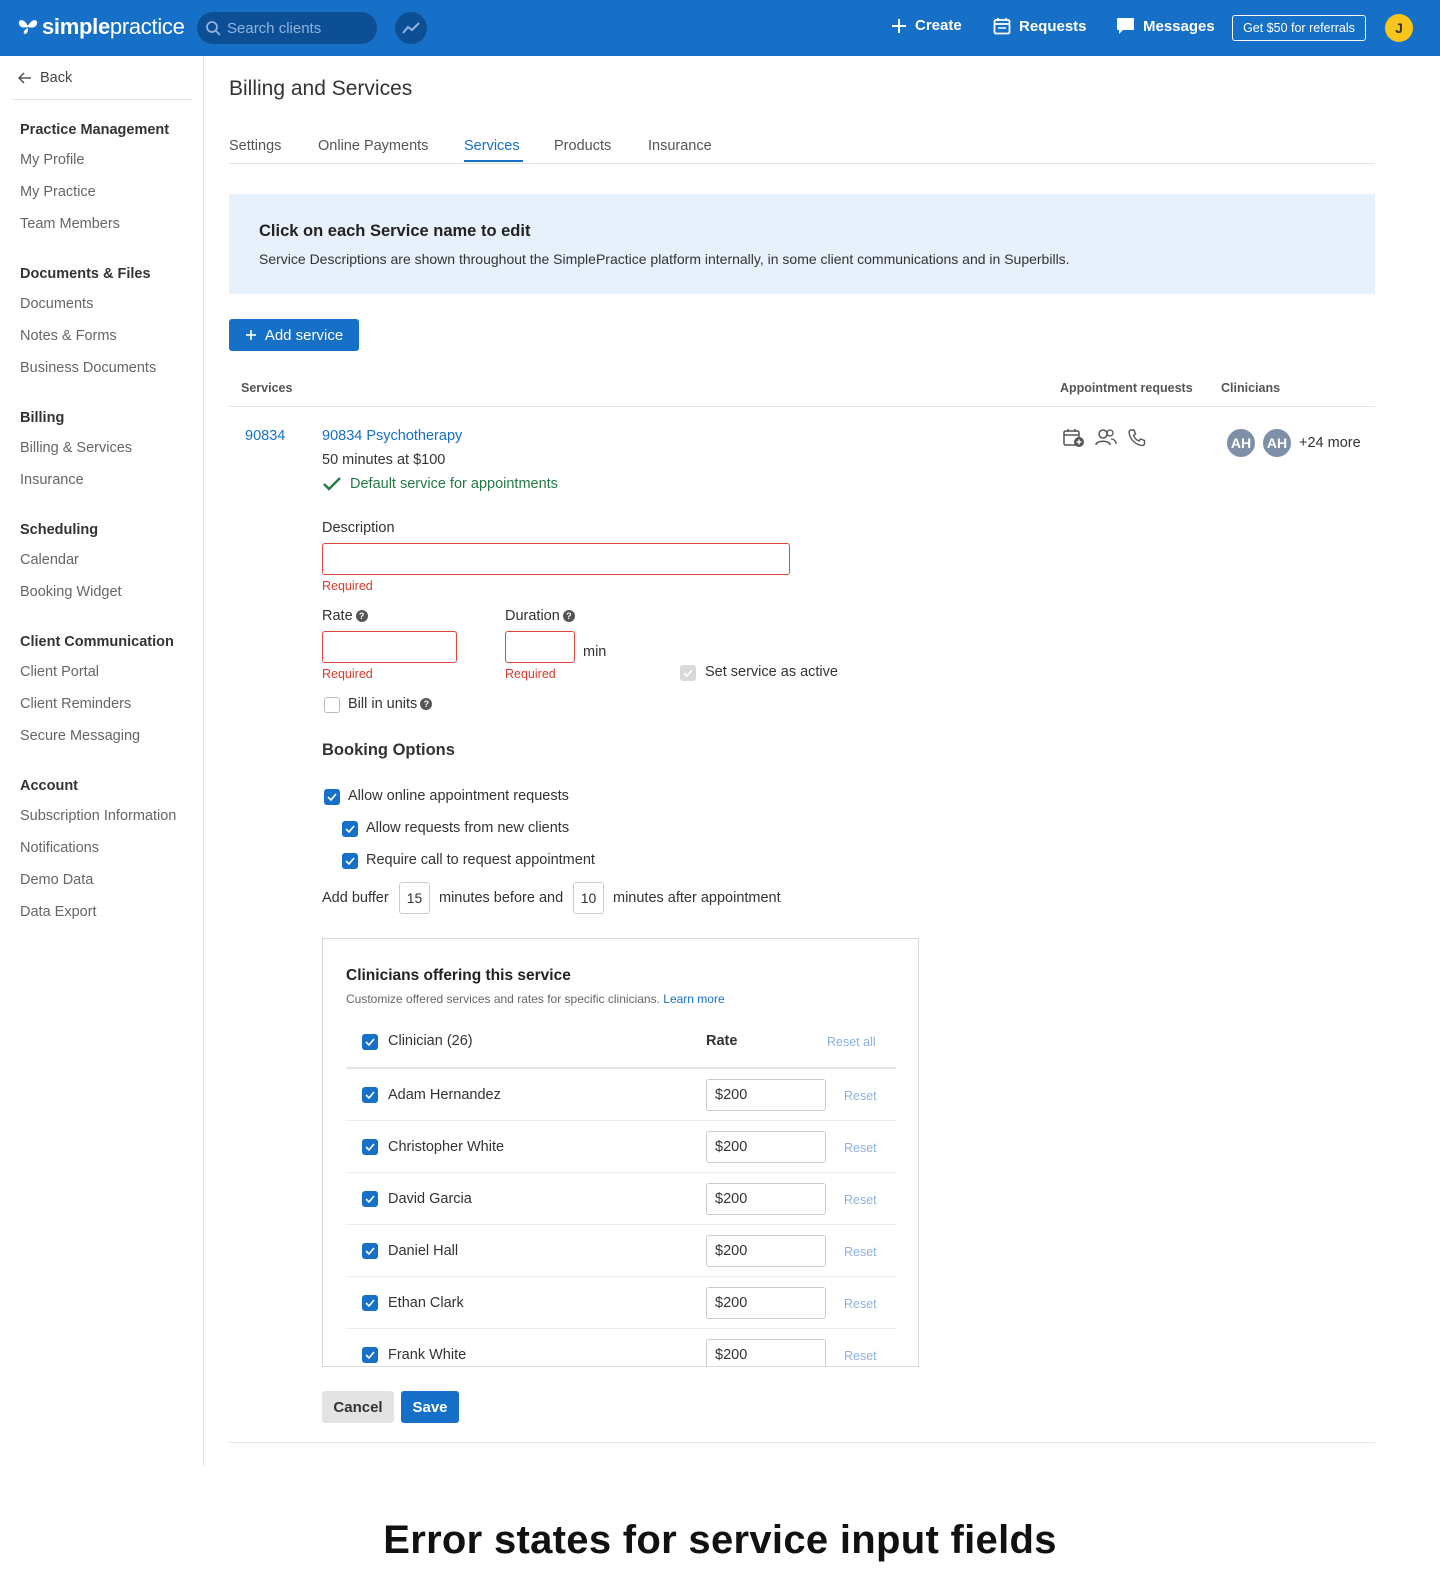 Image resolution: width=1440 pixels, height=1569 pixels. What do you see at coordinates (294, 335) in the screenshot?
I see `add-service-button: Add service` at bounding box center [294, 335].